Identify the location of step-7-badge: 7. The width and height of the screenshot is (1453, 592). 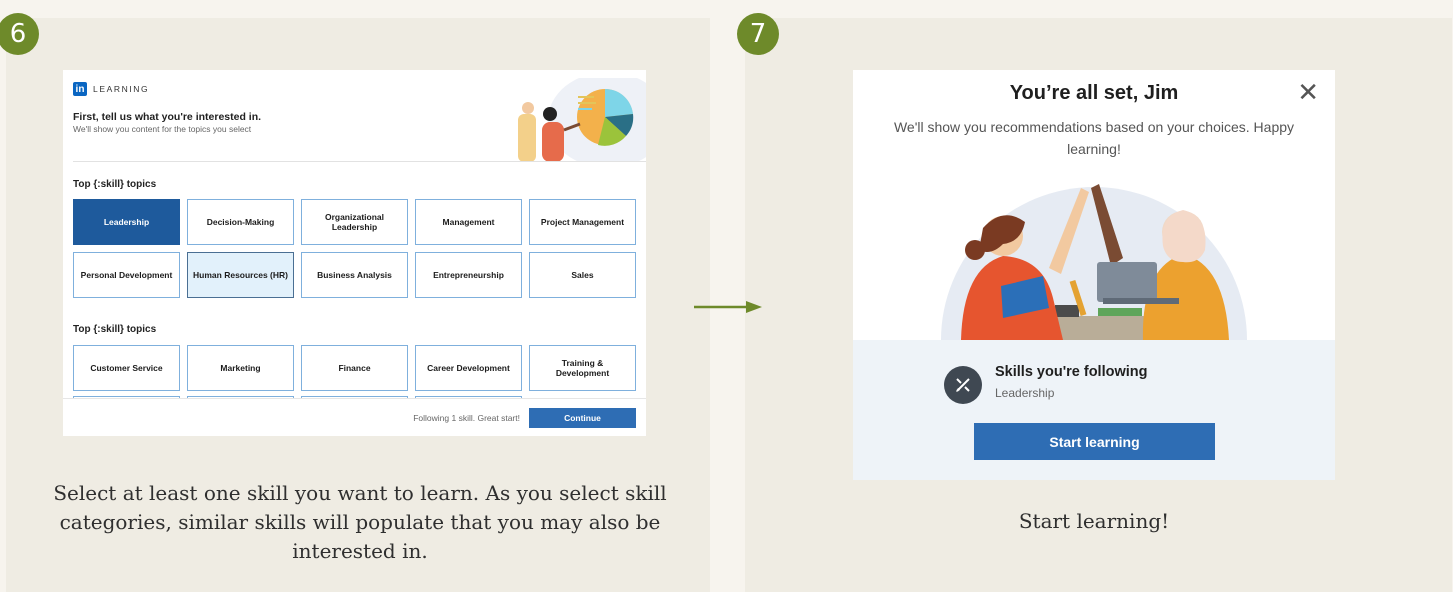
(758, 34).